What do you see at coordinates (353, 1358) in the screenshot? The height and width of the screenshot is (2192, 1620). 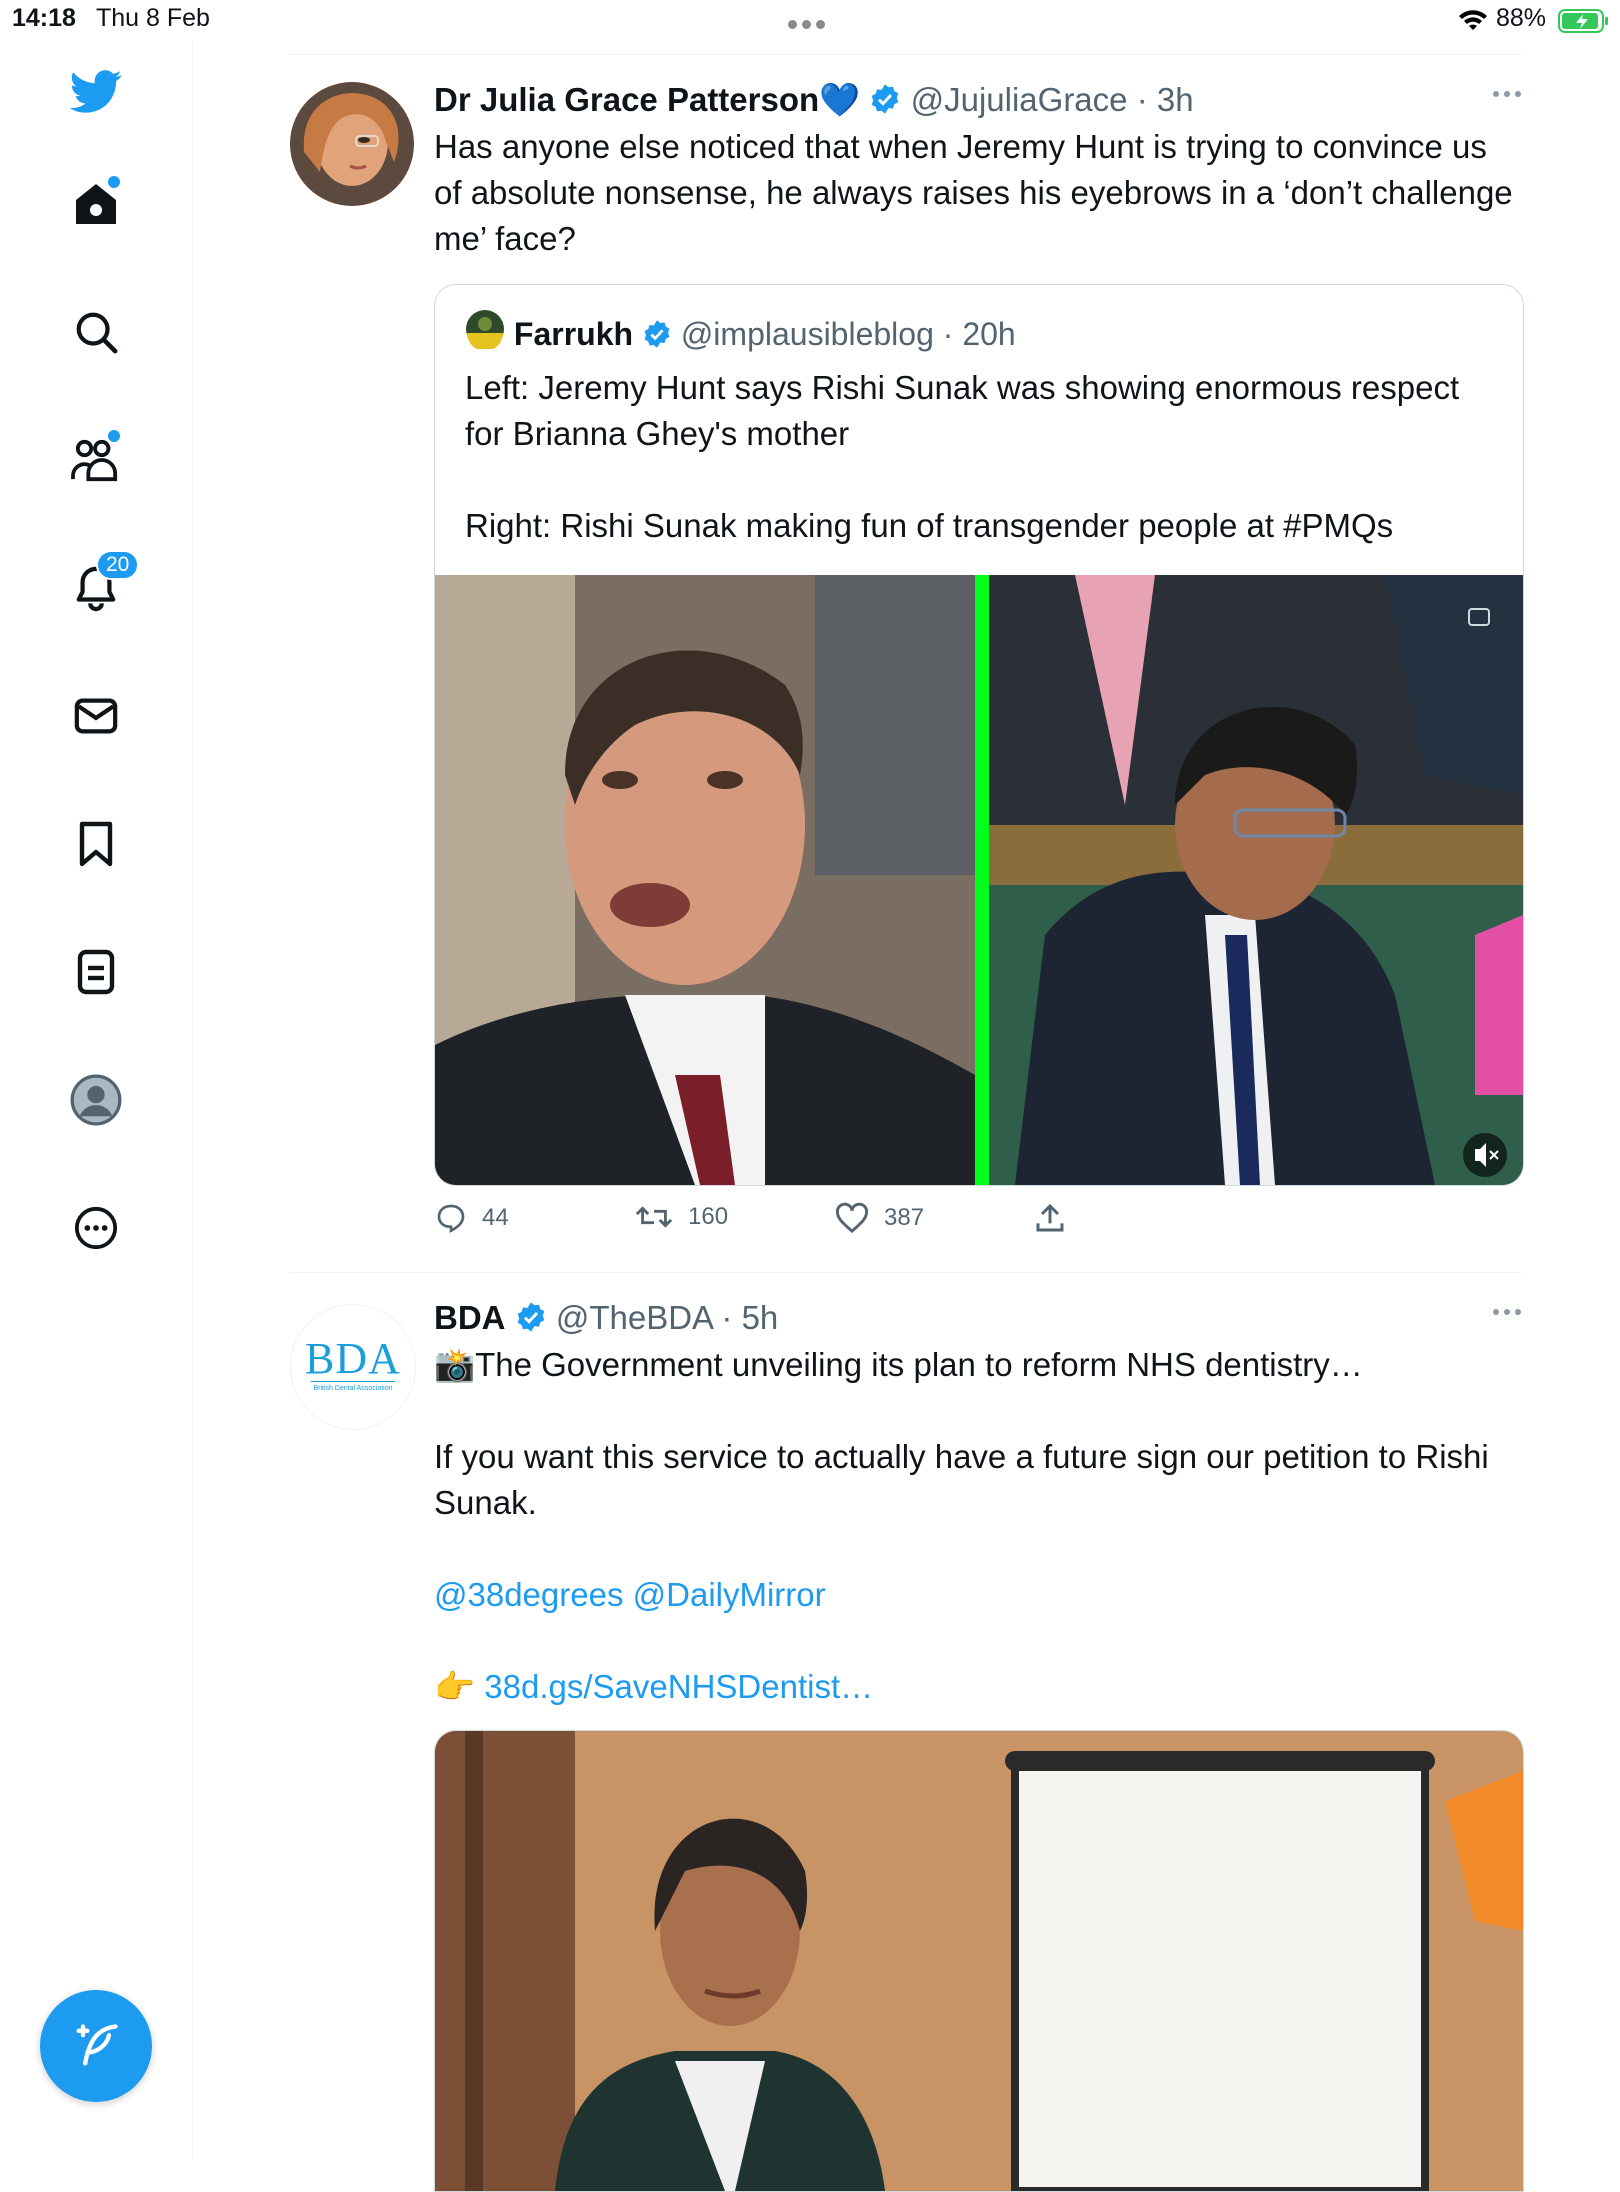 I see `bda-logo-text: BDA` at bounding box center [353, 1358].